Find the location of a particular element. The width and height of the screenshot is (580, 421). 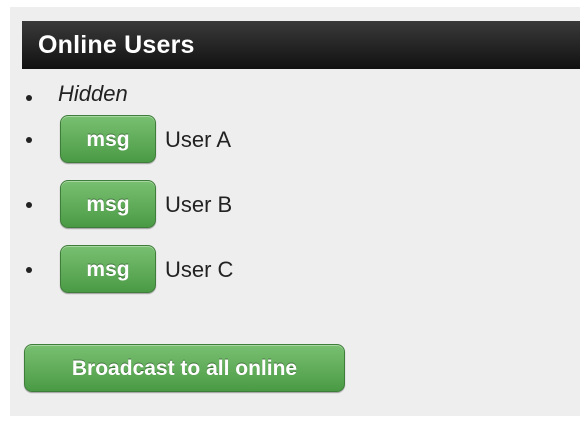

list-item-user-c: msg User C is located at coordinates (290, 270).